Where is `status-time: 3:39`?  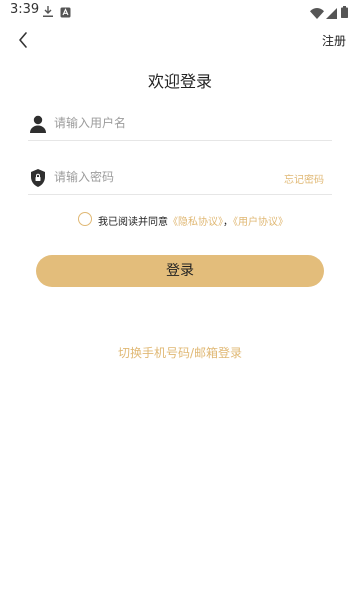 status-time: 3:39 is located at coordinates (25, 9).